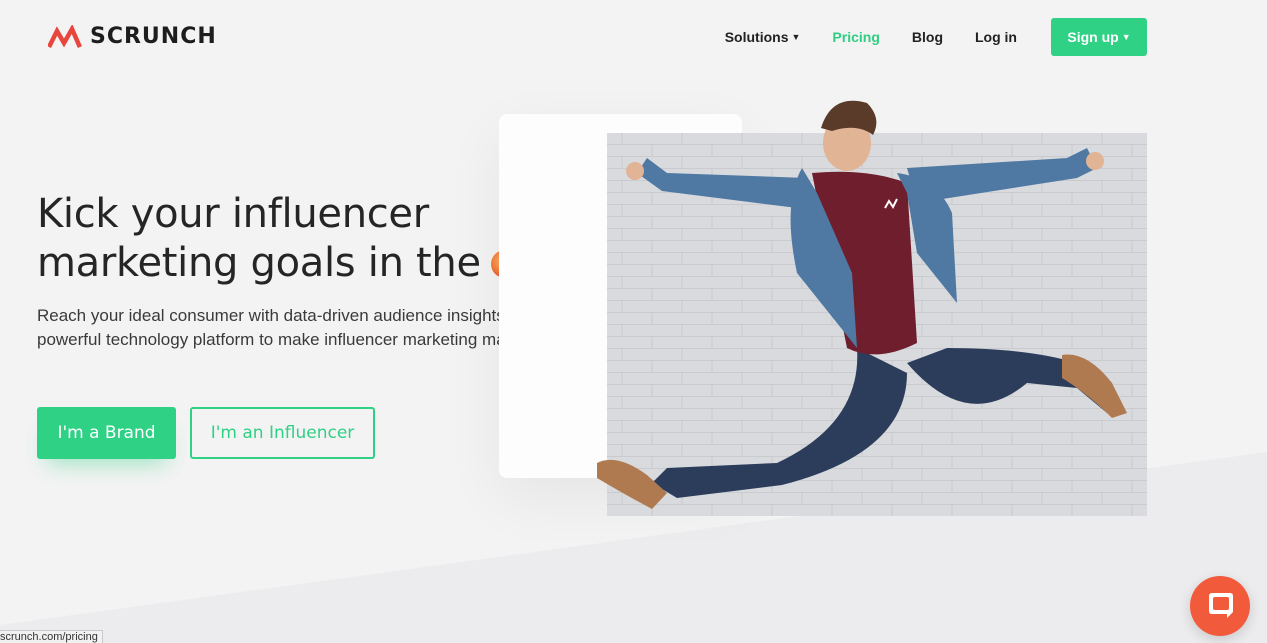 Image resolution: width=1267 pixels, height=643 pixels. I want to click on chat-bubble-icon, so click(1221, 605).